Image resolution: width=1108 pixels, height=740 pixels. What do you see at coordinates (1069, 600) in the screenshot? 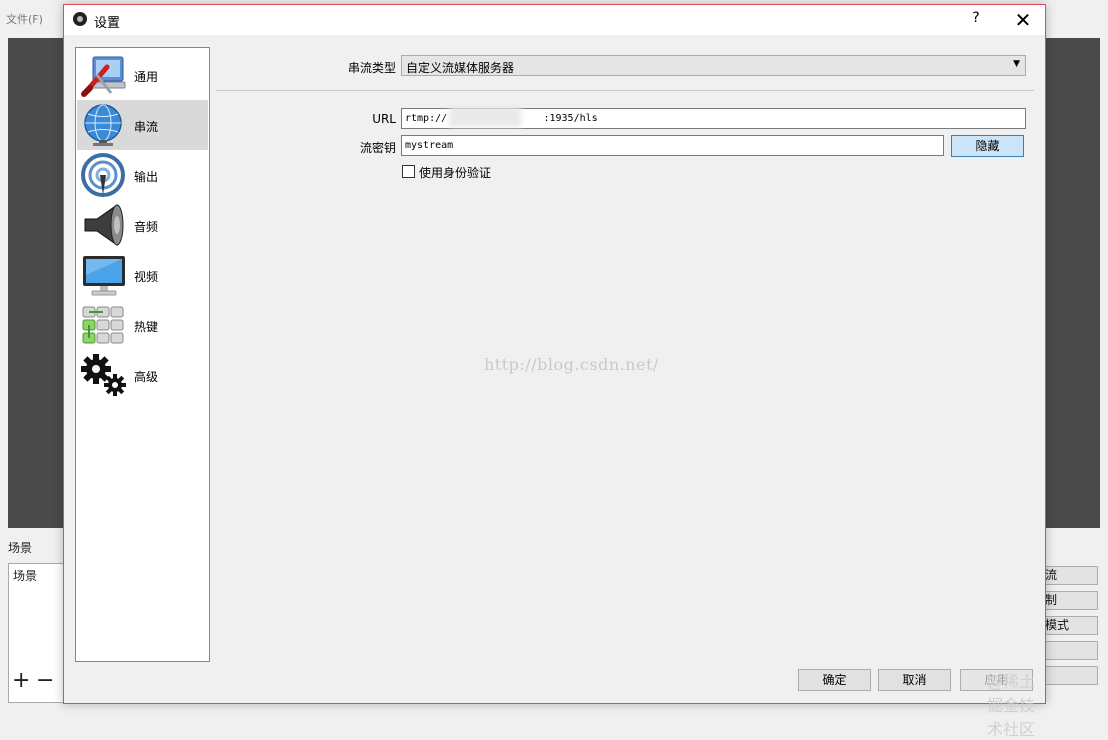
I see `start-recording-button: 制` at bounding box center [1069, 600].